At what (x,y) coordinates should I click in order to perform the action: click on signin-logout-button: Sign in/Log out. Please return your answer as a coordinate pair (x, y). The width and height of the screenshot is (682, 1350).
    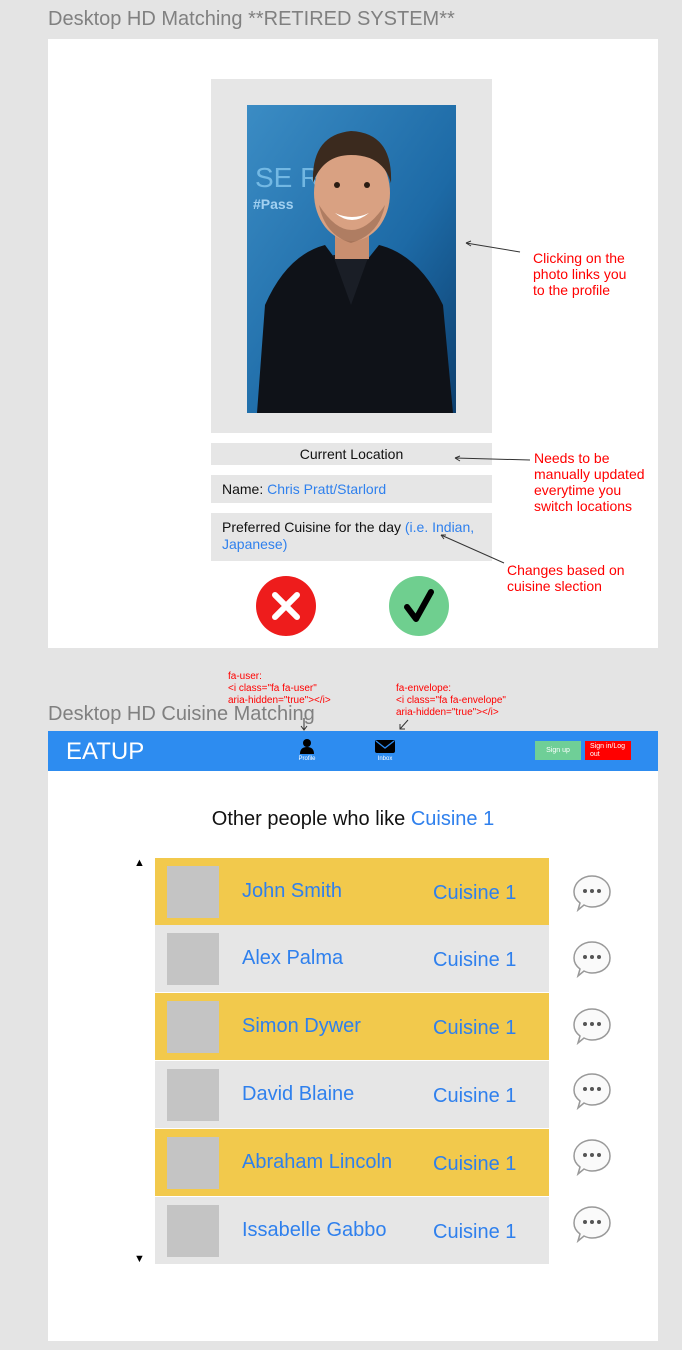
    Looking at the image, I should click on (608, 750).